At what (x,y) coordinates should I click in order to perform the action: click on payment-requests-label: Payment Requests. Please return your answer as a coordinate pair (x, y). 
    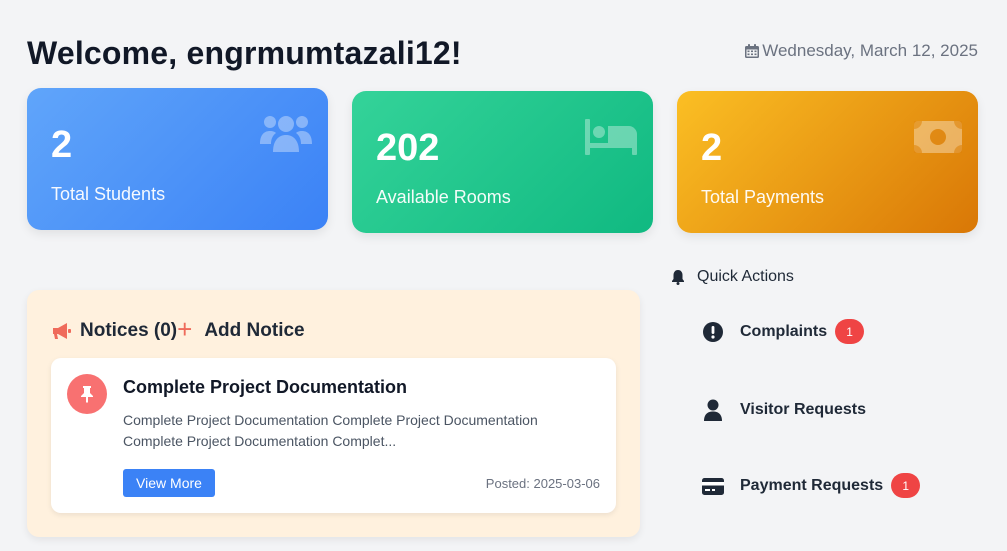
    Looking at the image, I should click on (812, 485).